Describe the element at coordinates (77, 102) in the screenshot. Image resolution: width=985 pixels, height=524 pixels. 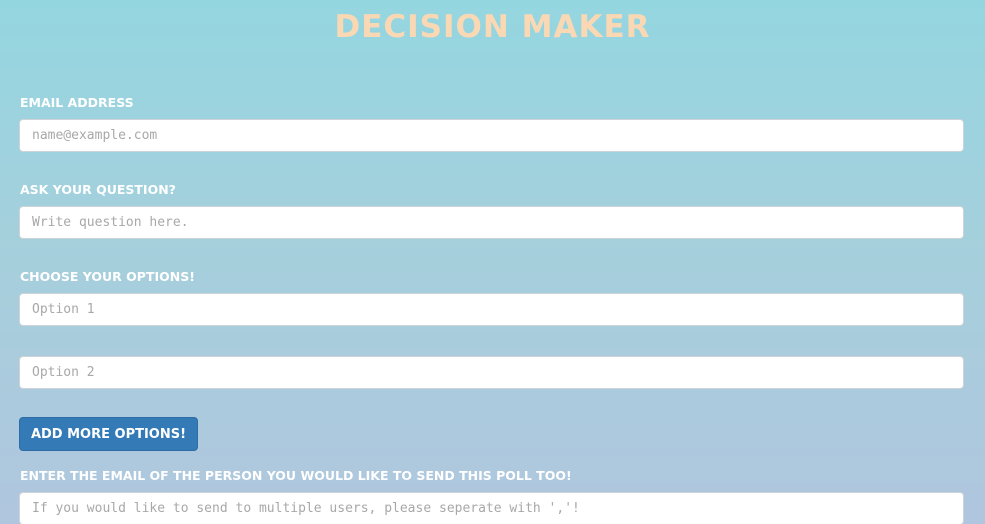
I see `email-label: Email Address` at that location.